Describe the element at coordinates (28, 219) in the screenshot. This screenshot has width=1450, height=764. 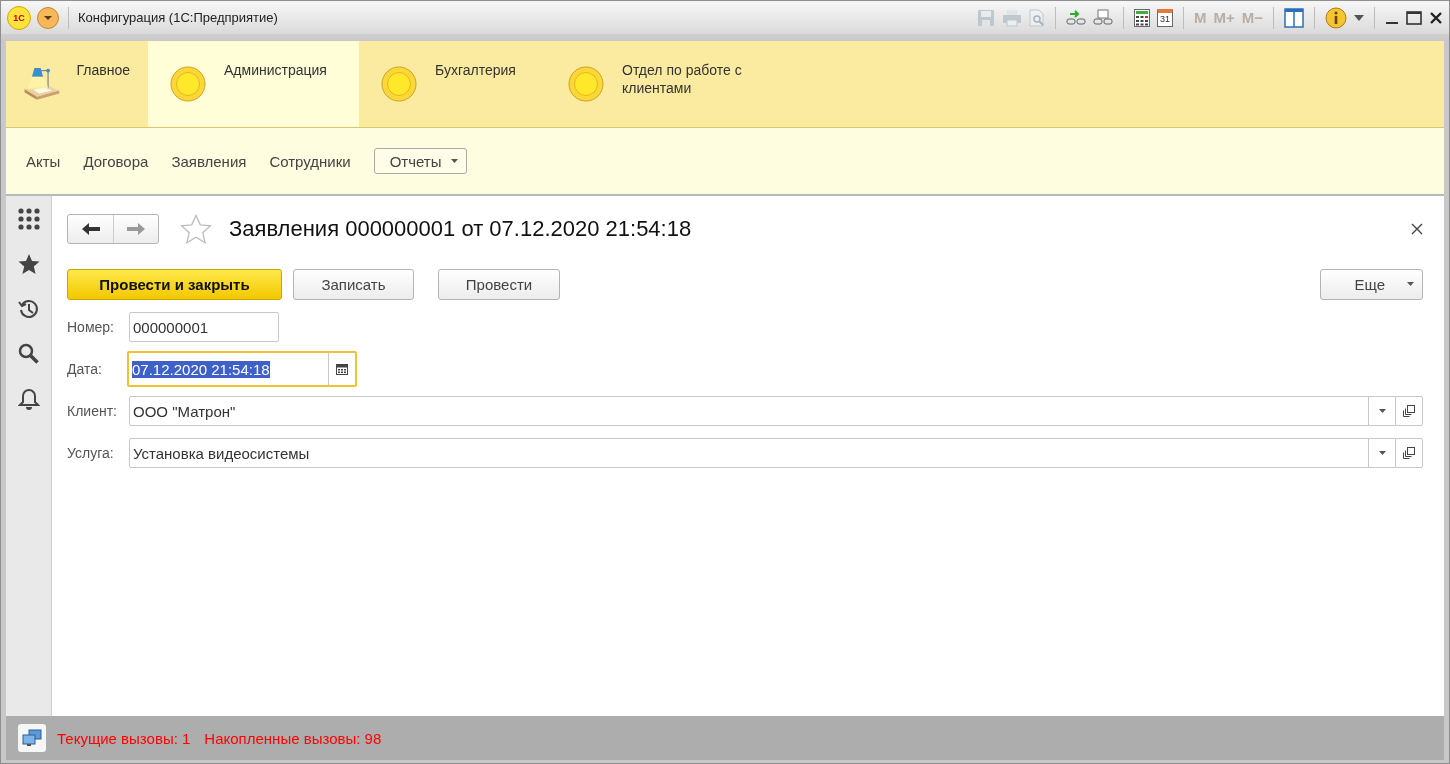
I see `apps-grid-icon` at that location.